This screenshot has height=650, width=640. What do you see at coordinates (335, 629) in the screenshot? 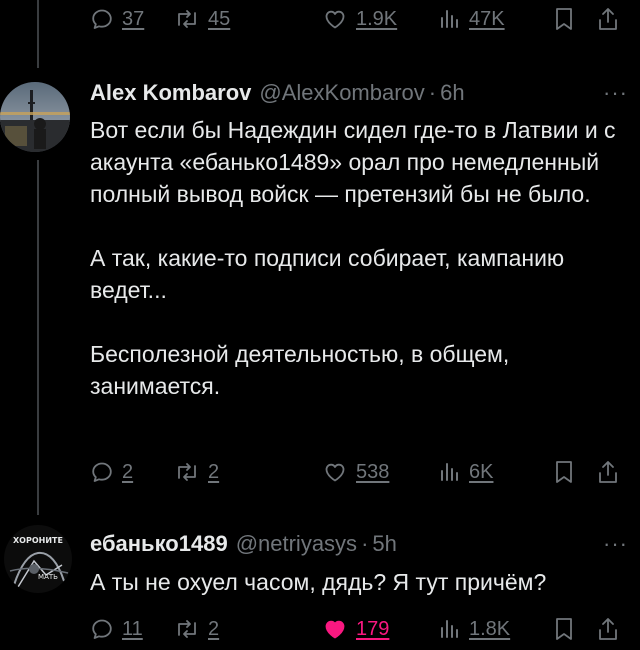
I see `heart-filled-icon` at bounding box center [335, 629].